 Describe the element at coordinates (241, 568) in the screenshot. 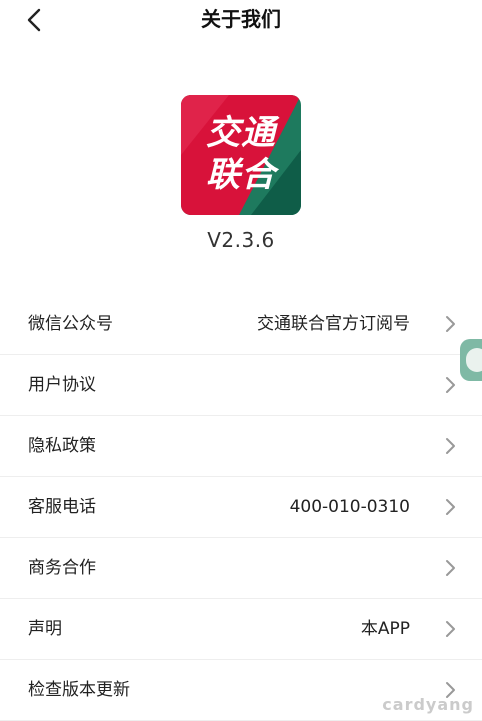

I see `list-item-business-cooperation: 商务合作` at that location.